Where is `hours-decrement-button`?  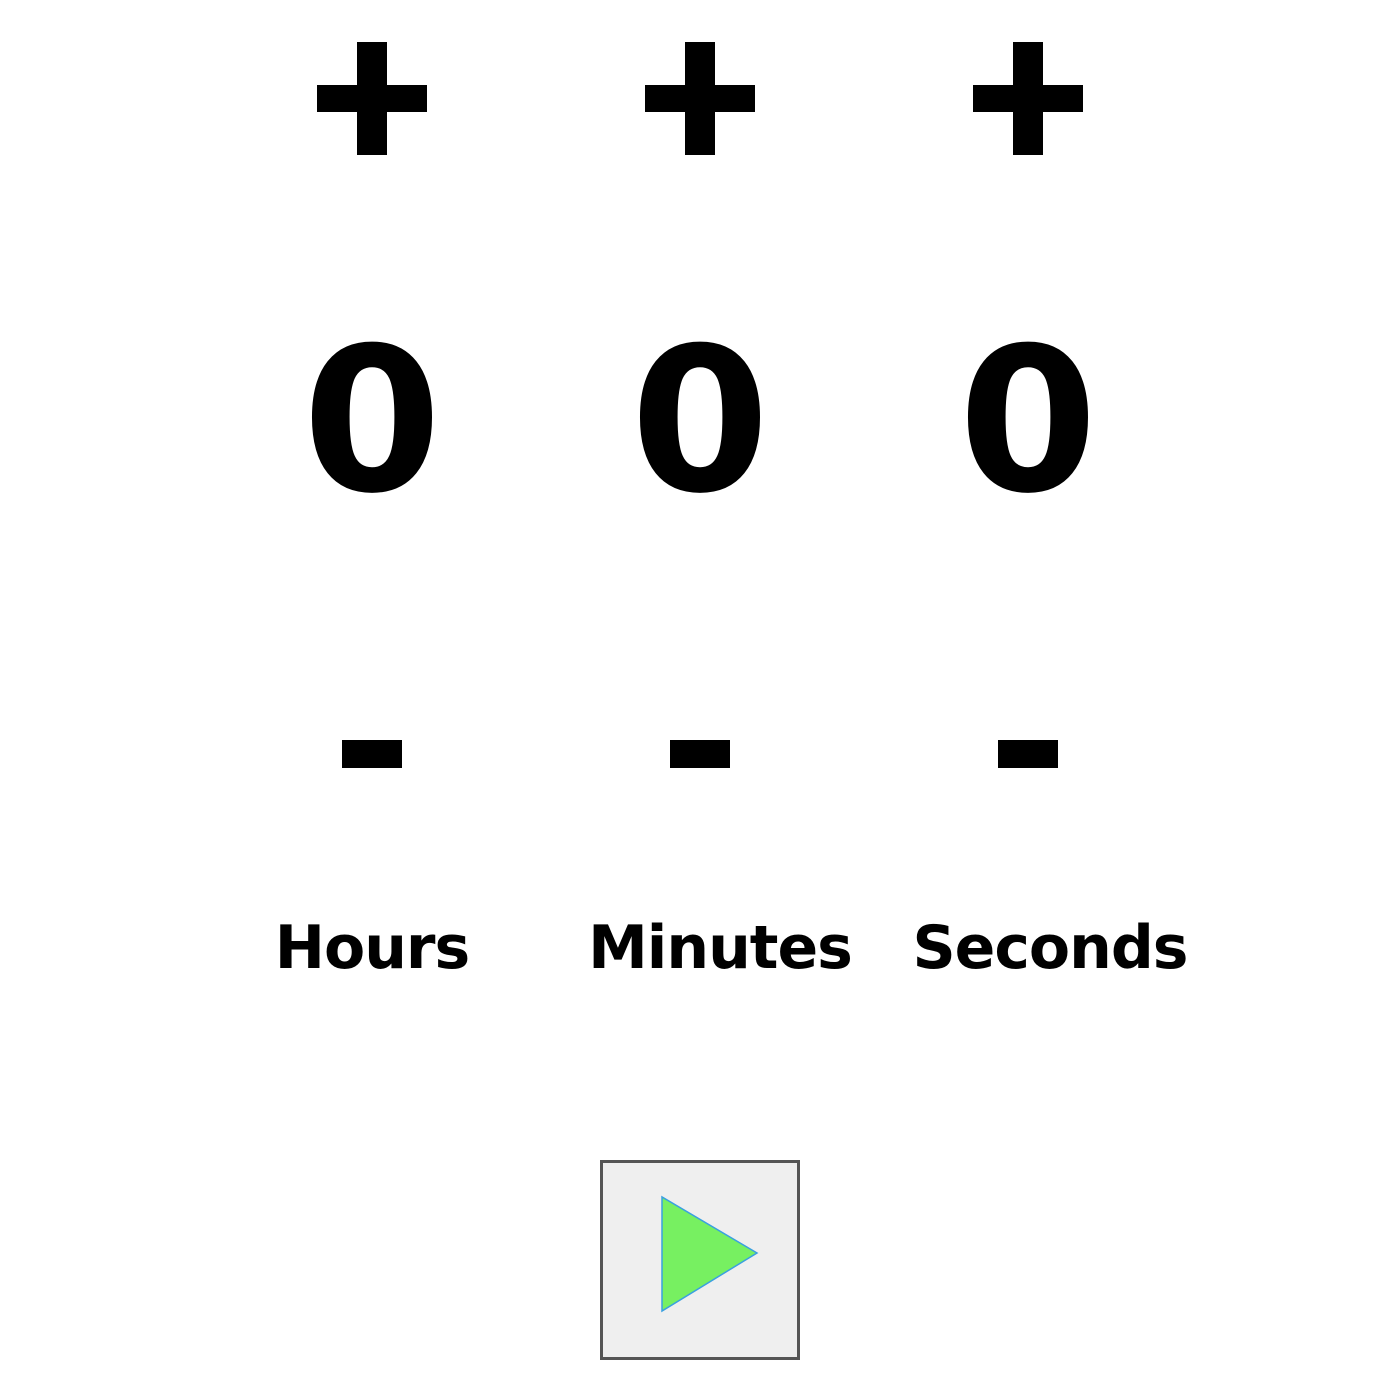
hours-decrement-button is located at coordinates (372, 755).